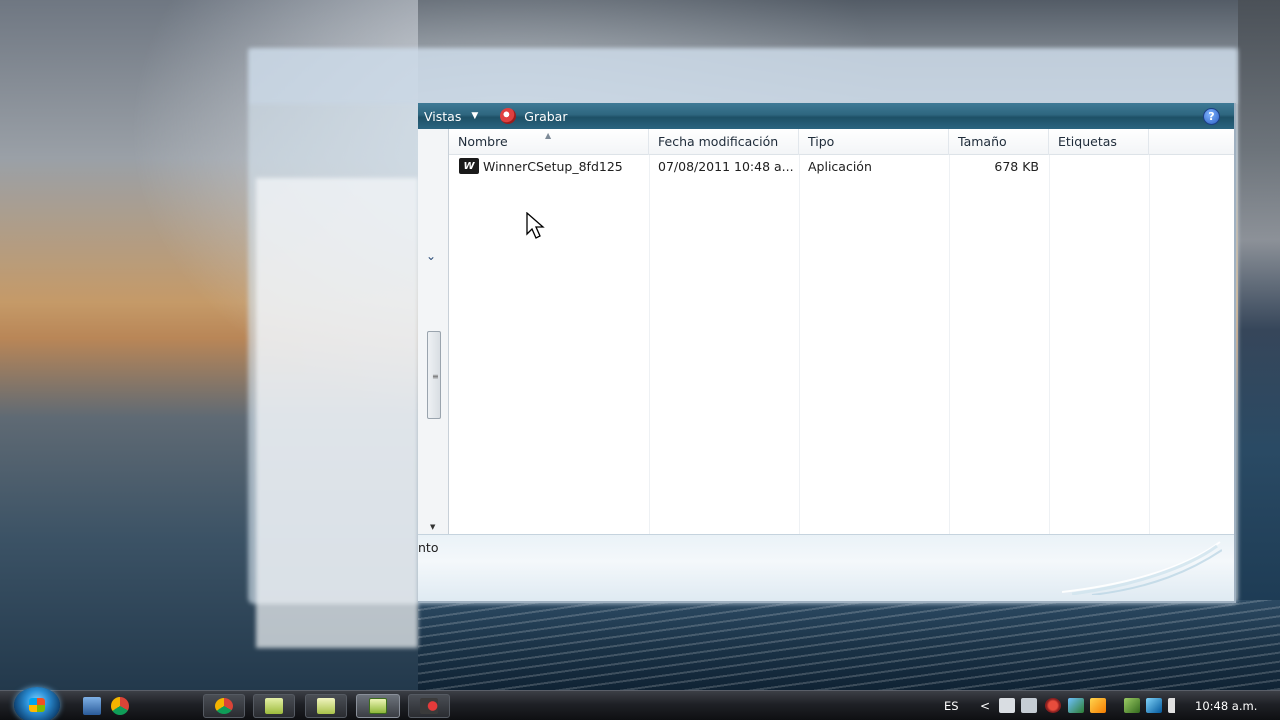 This screenshot has width=1280, height=720. I want to click on tray-app-icon, so click(1029, 705).